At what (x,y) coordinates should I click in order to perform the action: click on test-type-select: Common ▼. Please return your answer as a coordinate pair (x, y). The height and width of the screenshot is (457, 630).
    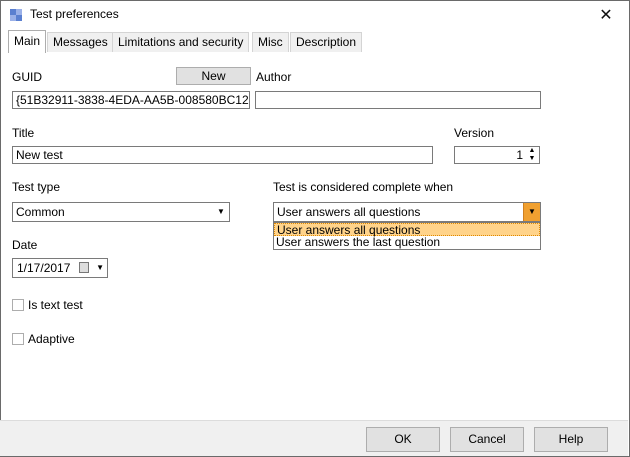
    Looking at the image, I should click on (121, 212).